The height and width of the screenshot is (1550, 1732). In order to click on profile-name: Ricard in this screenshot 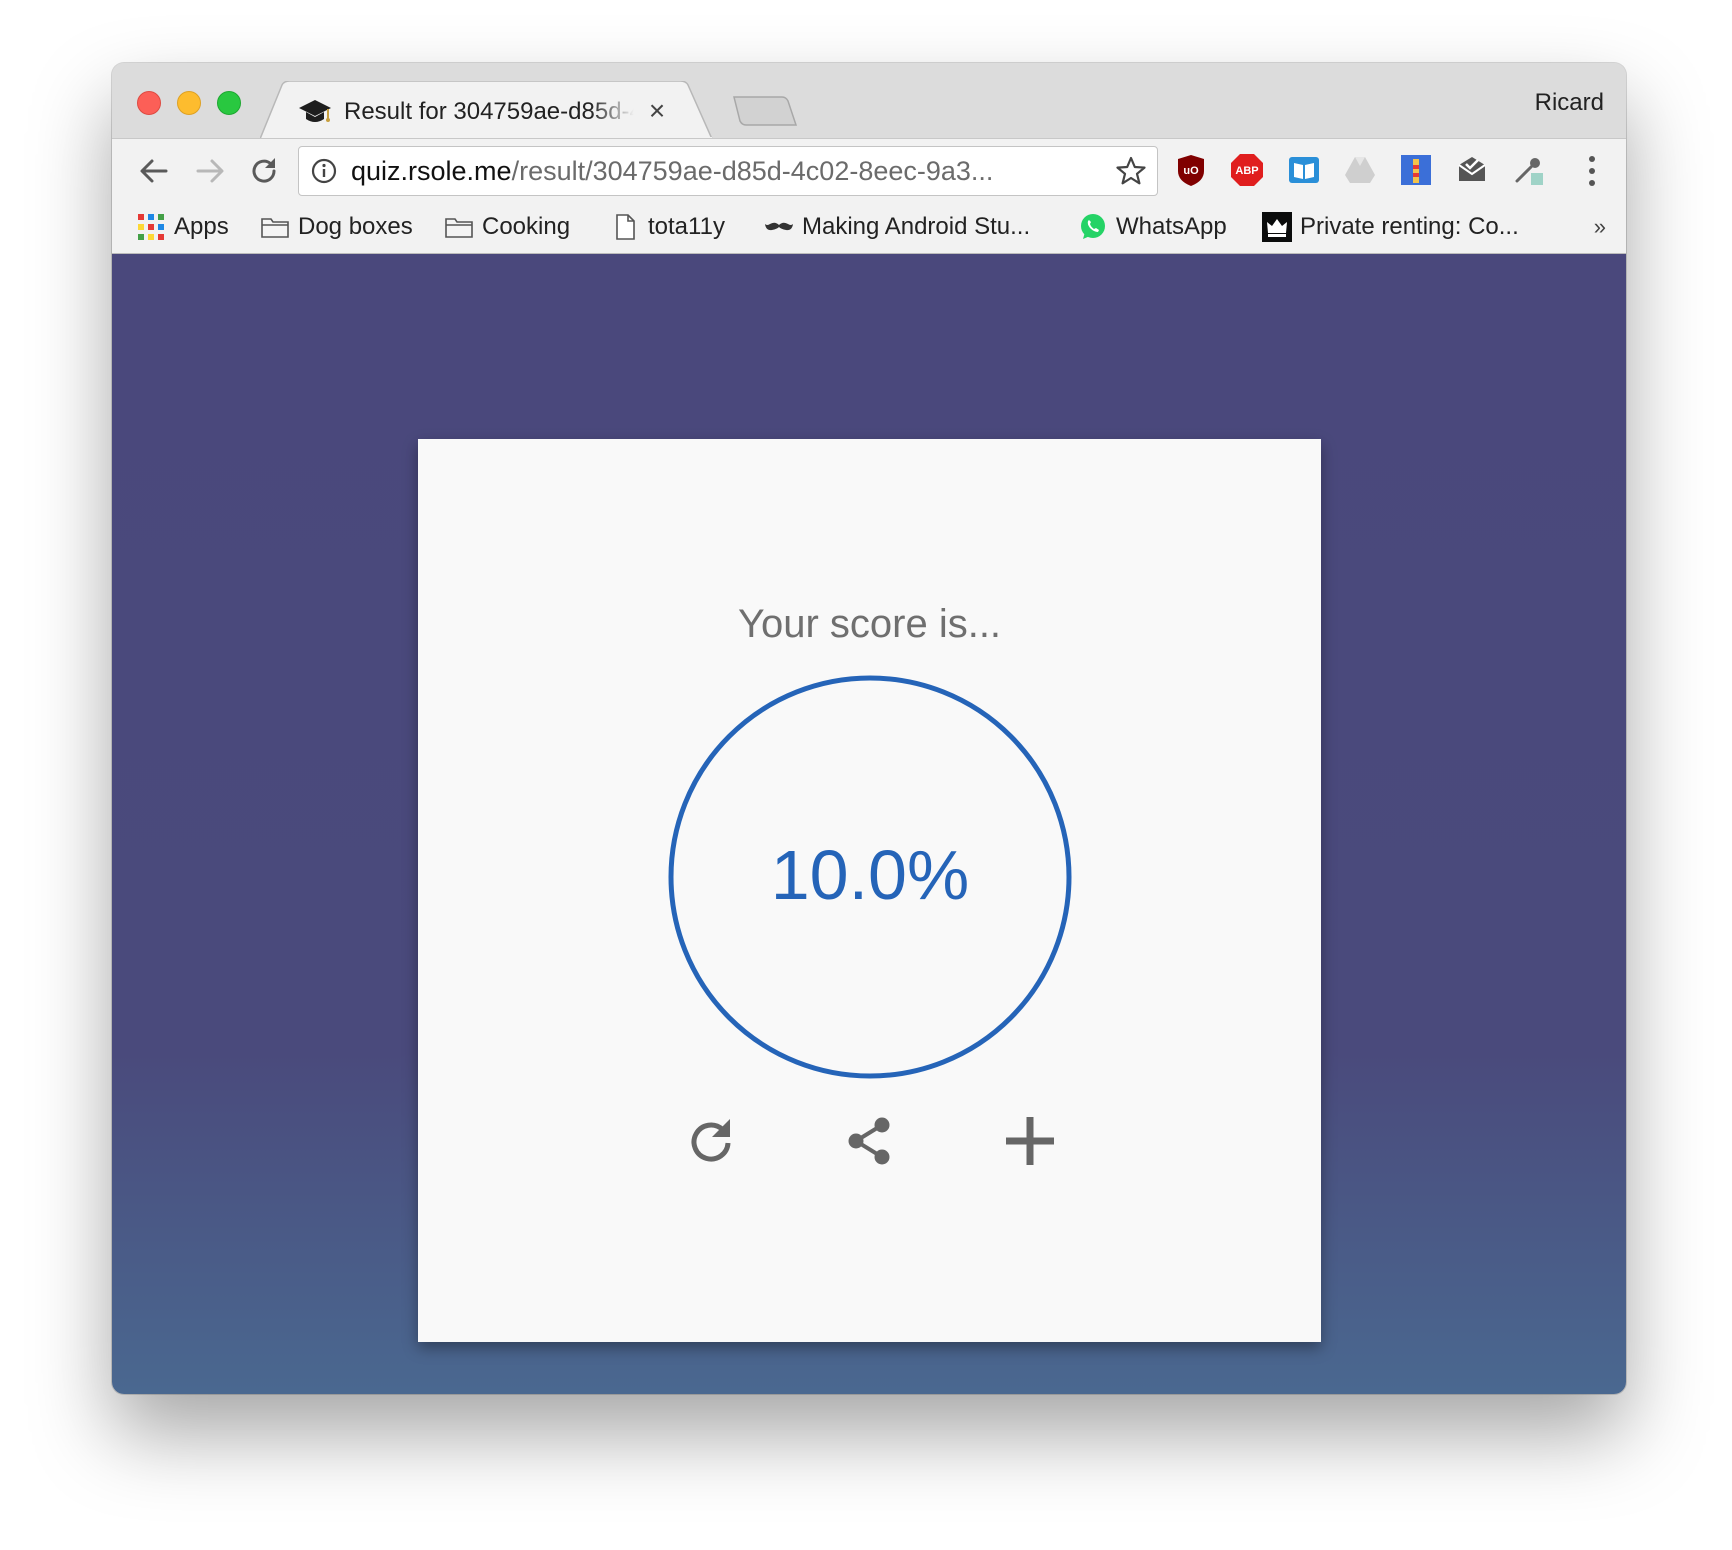, I will do `click(1569, 103)`.